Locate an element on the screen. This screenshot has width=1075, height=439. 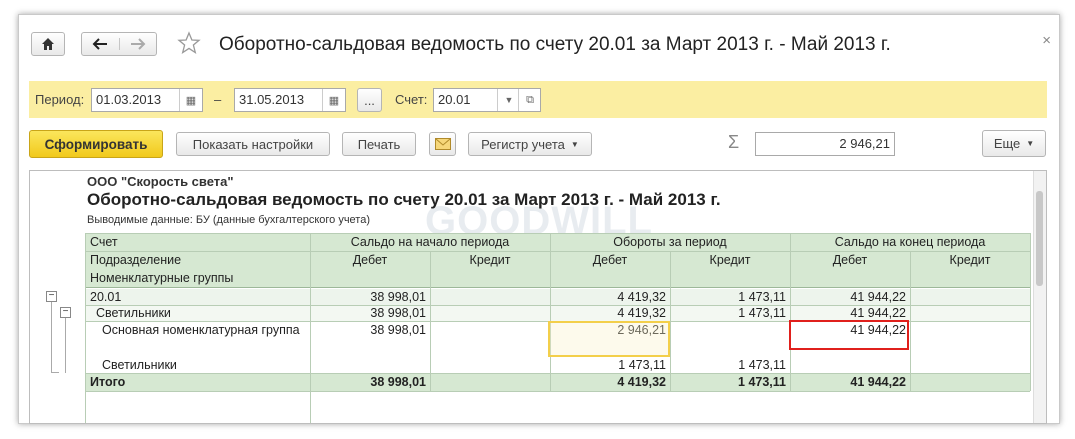
close-icon: × is located at coordinates (1046, 40).